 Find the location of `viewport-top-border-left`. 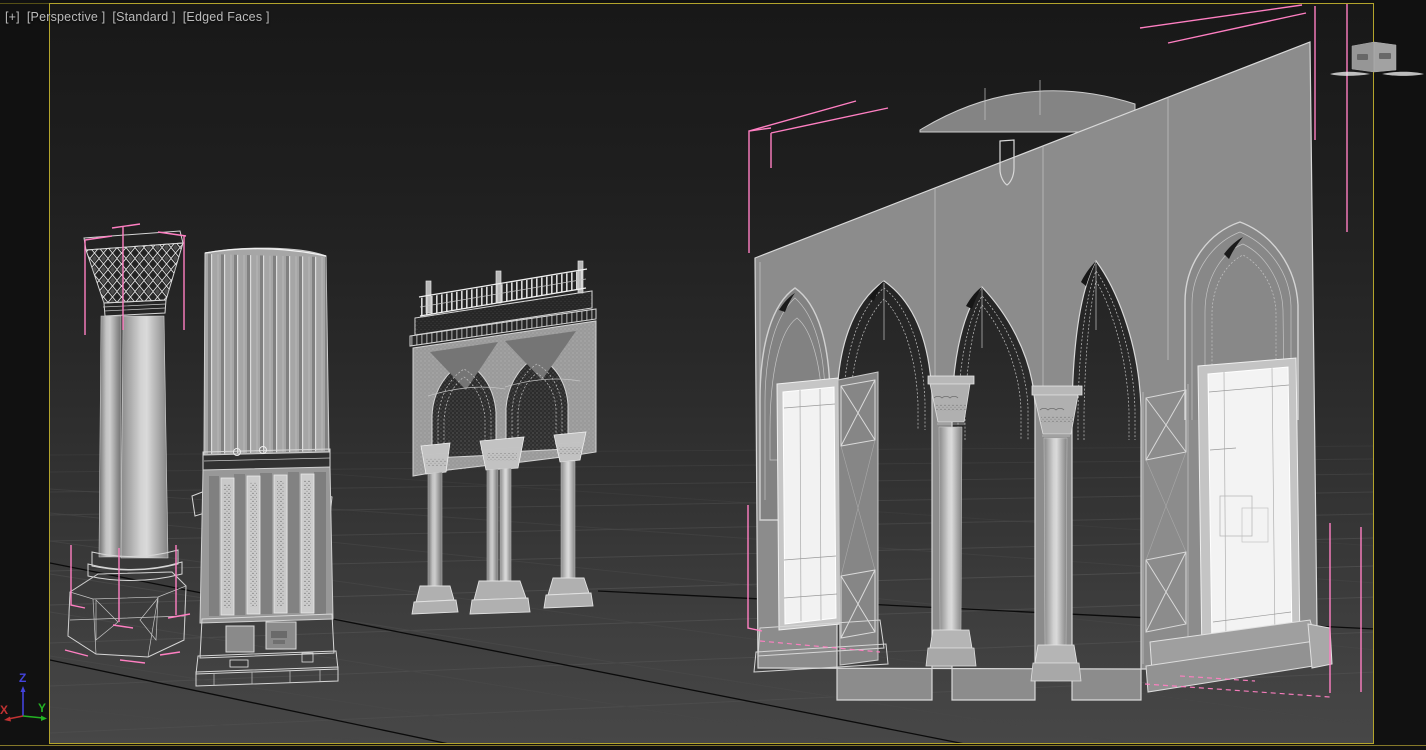

viewport-top-border-left is located at coordinates (24, 3).